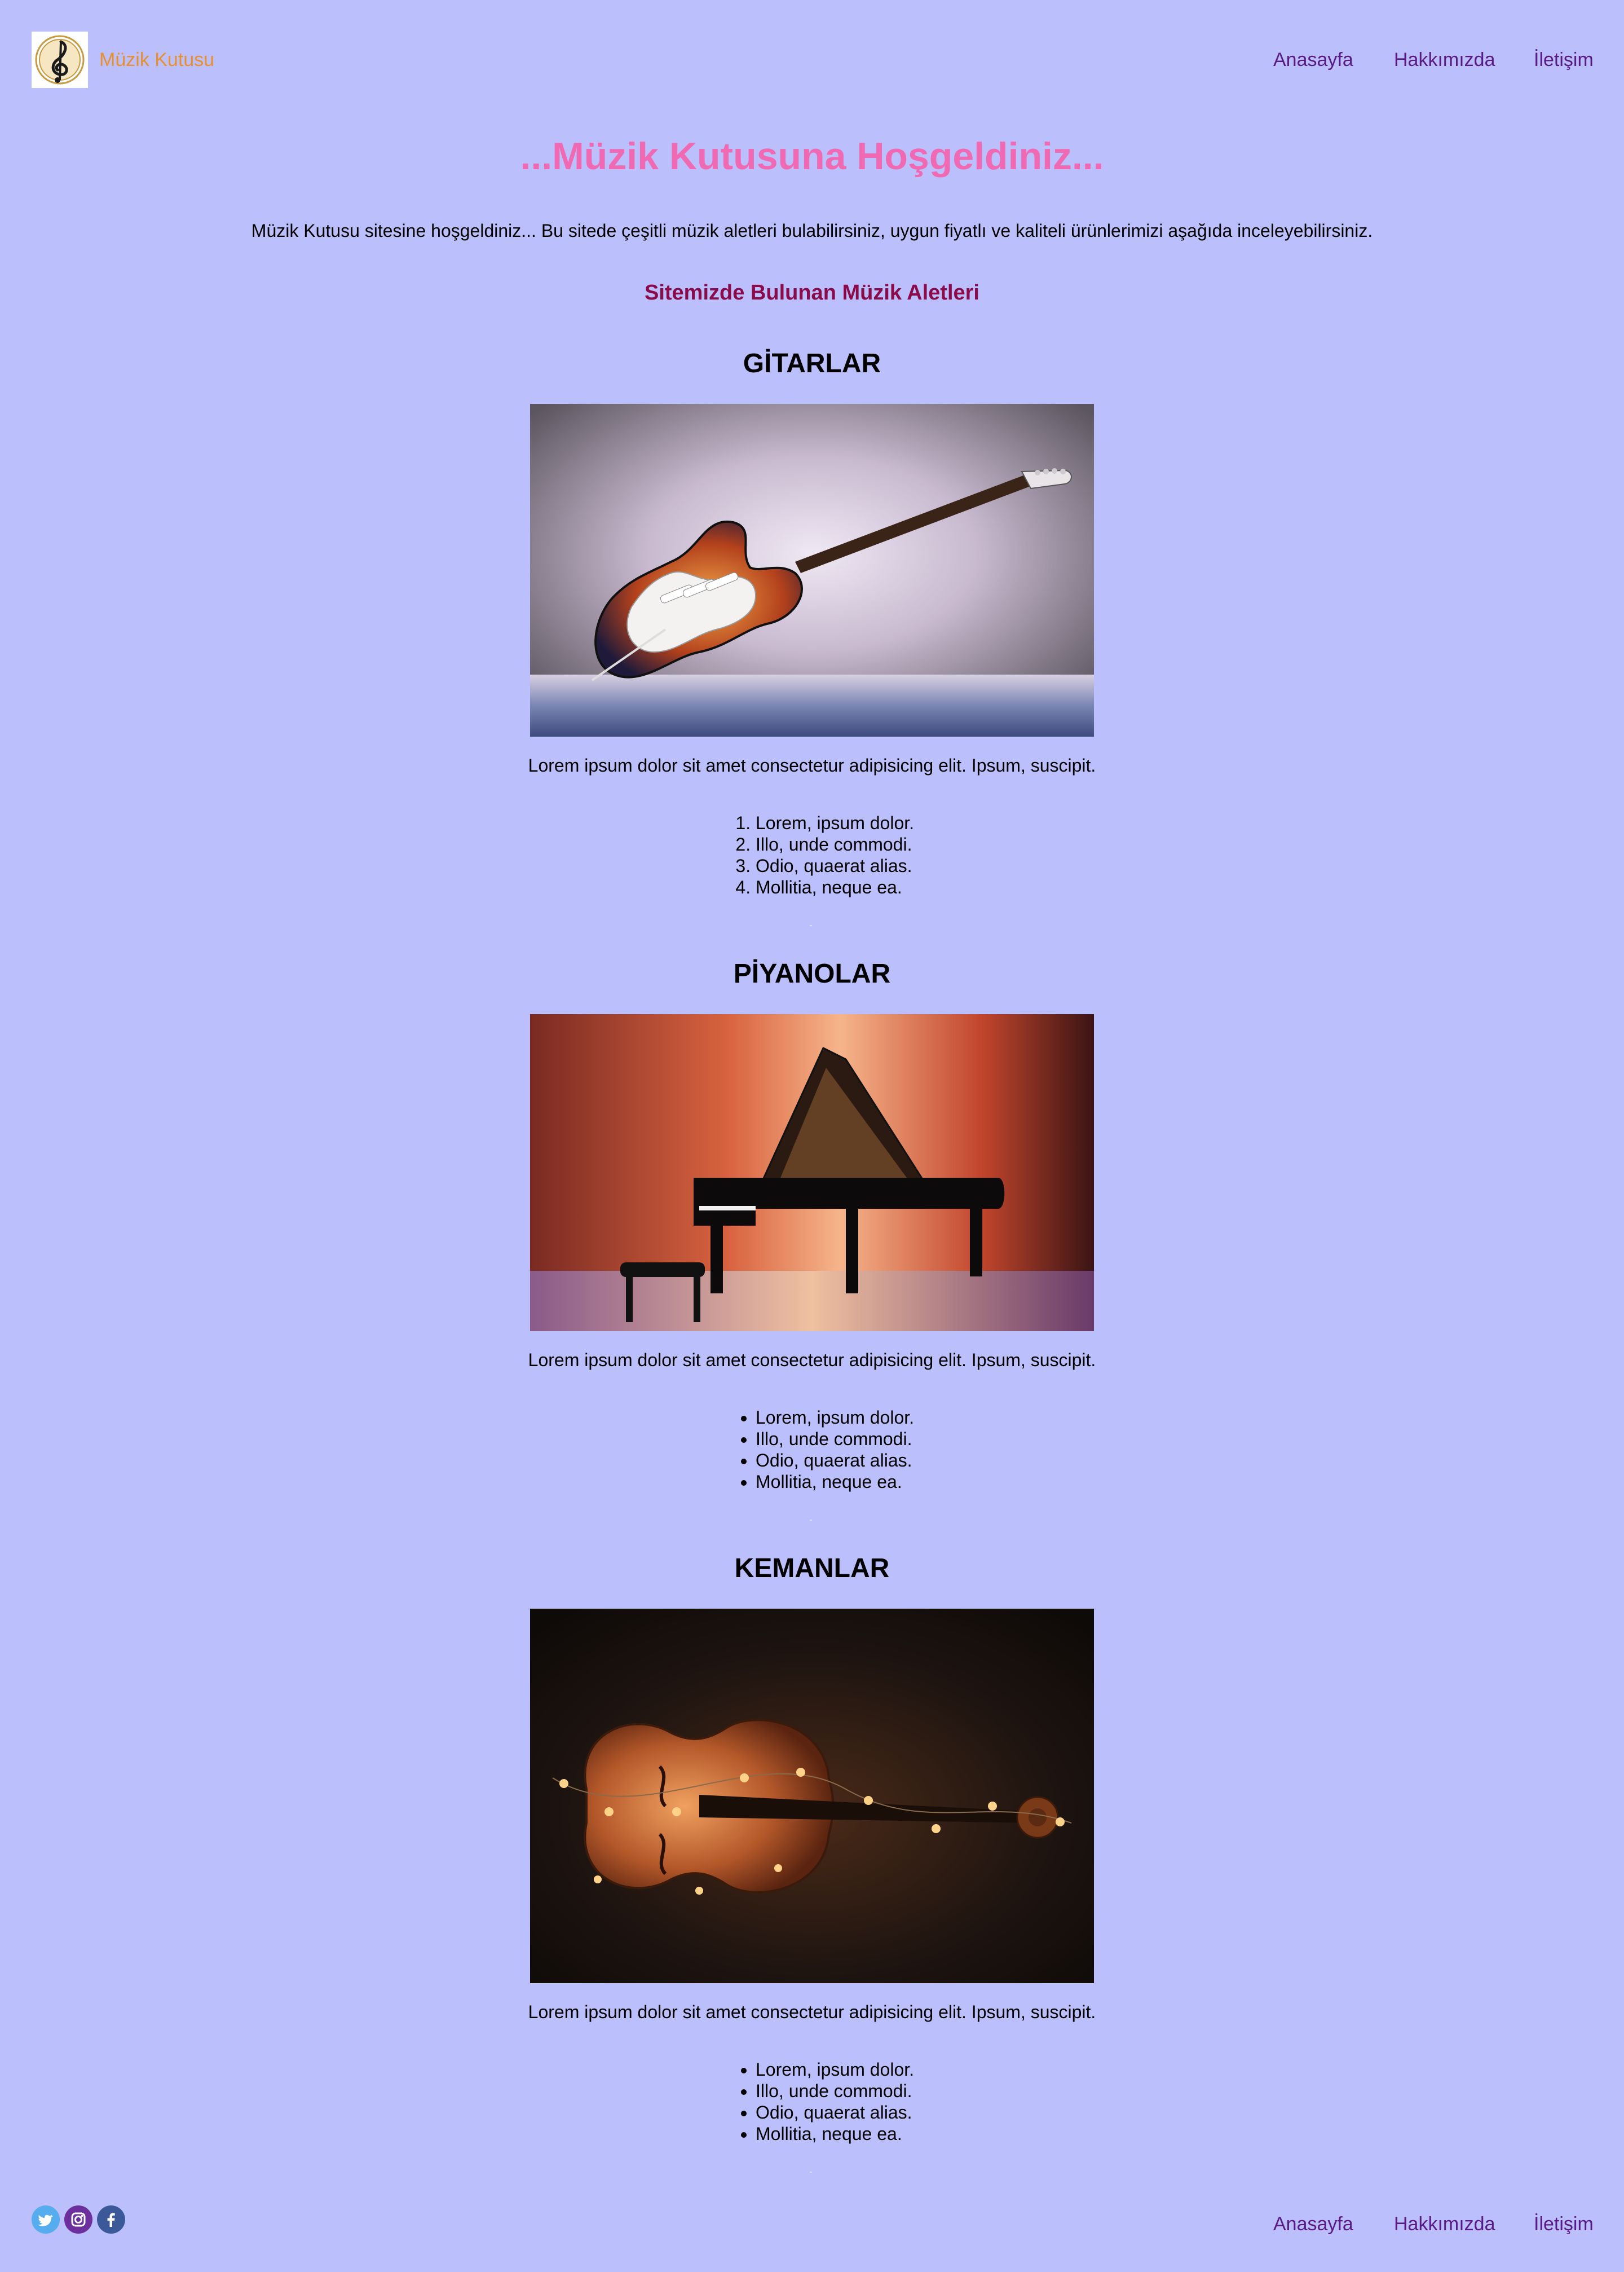 This screenshot has width=1624, height=2272. I want to click on grand-piano-photo, so click(812, 1172).